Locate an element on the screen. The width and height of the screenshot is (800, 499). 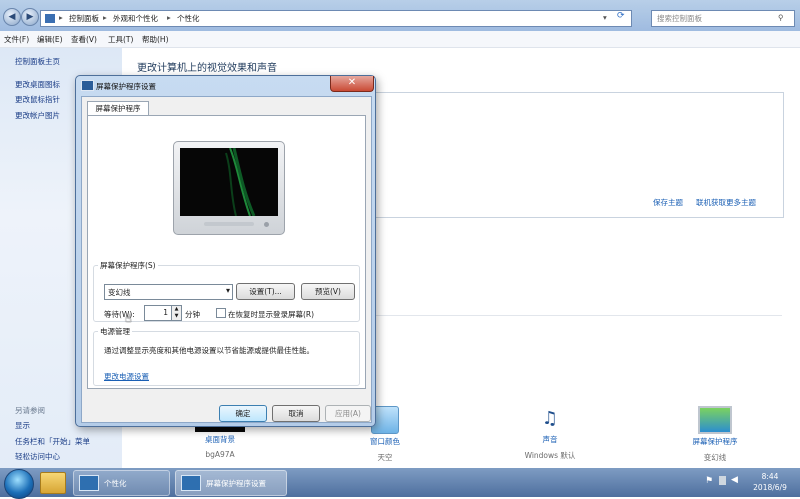
screen-saver-selected: 变幻线 is located at coordinates (119, 292).